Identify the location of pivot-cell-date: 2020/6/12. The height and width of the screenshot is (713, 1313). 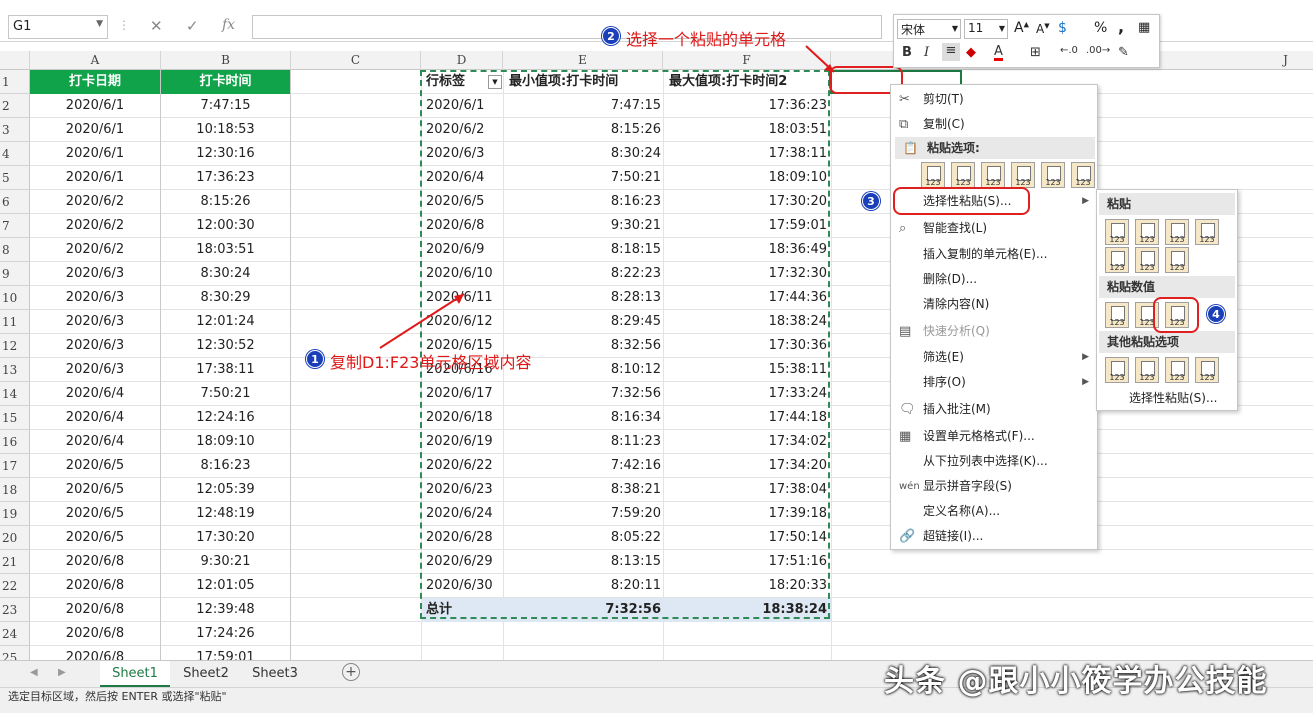
(463, 322).